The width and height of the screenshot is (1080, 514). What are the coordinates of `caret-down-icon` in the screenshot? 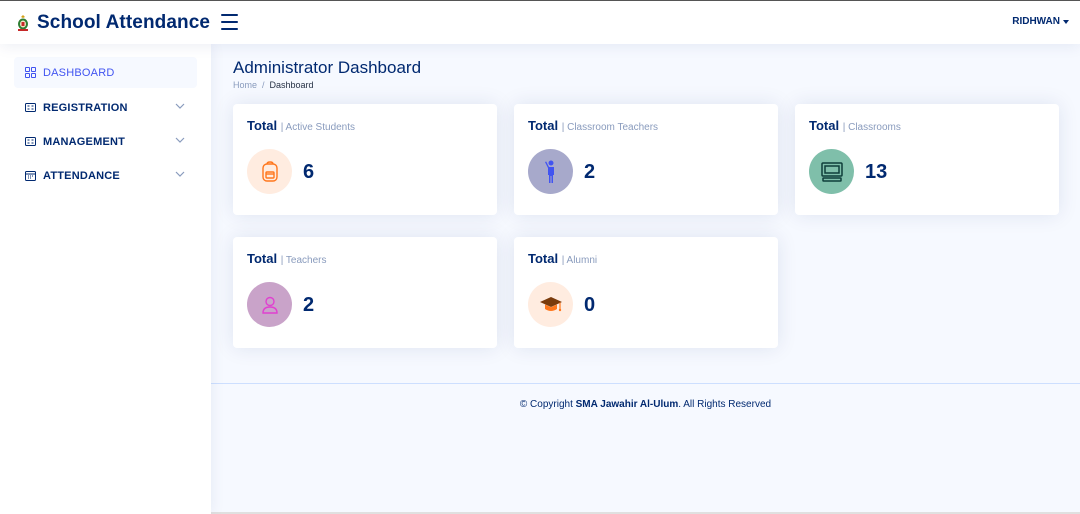 It's located at (1066, 21).